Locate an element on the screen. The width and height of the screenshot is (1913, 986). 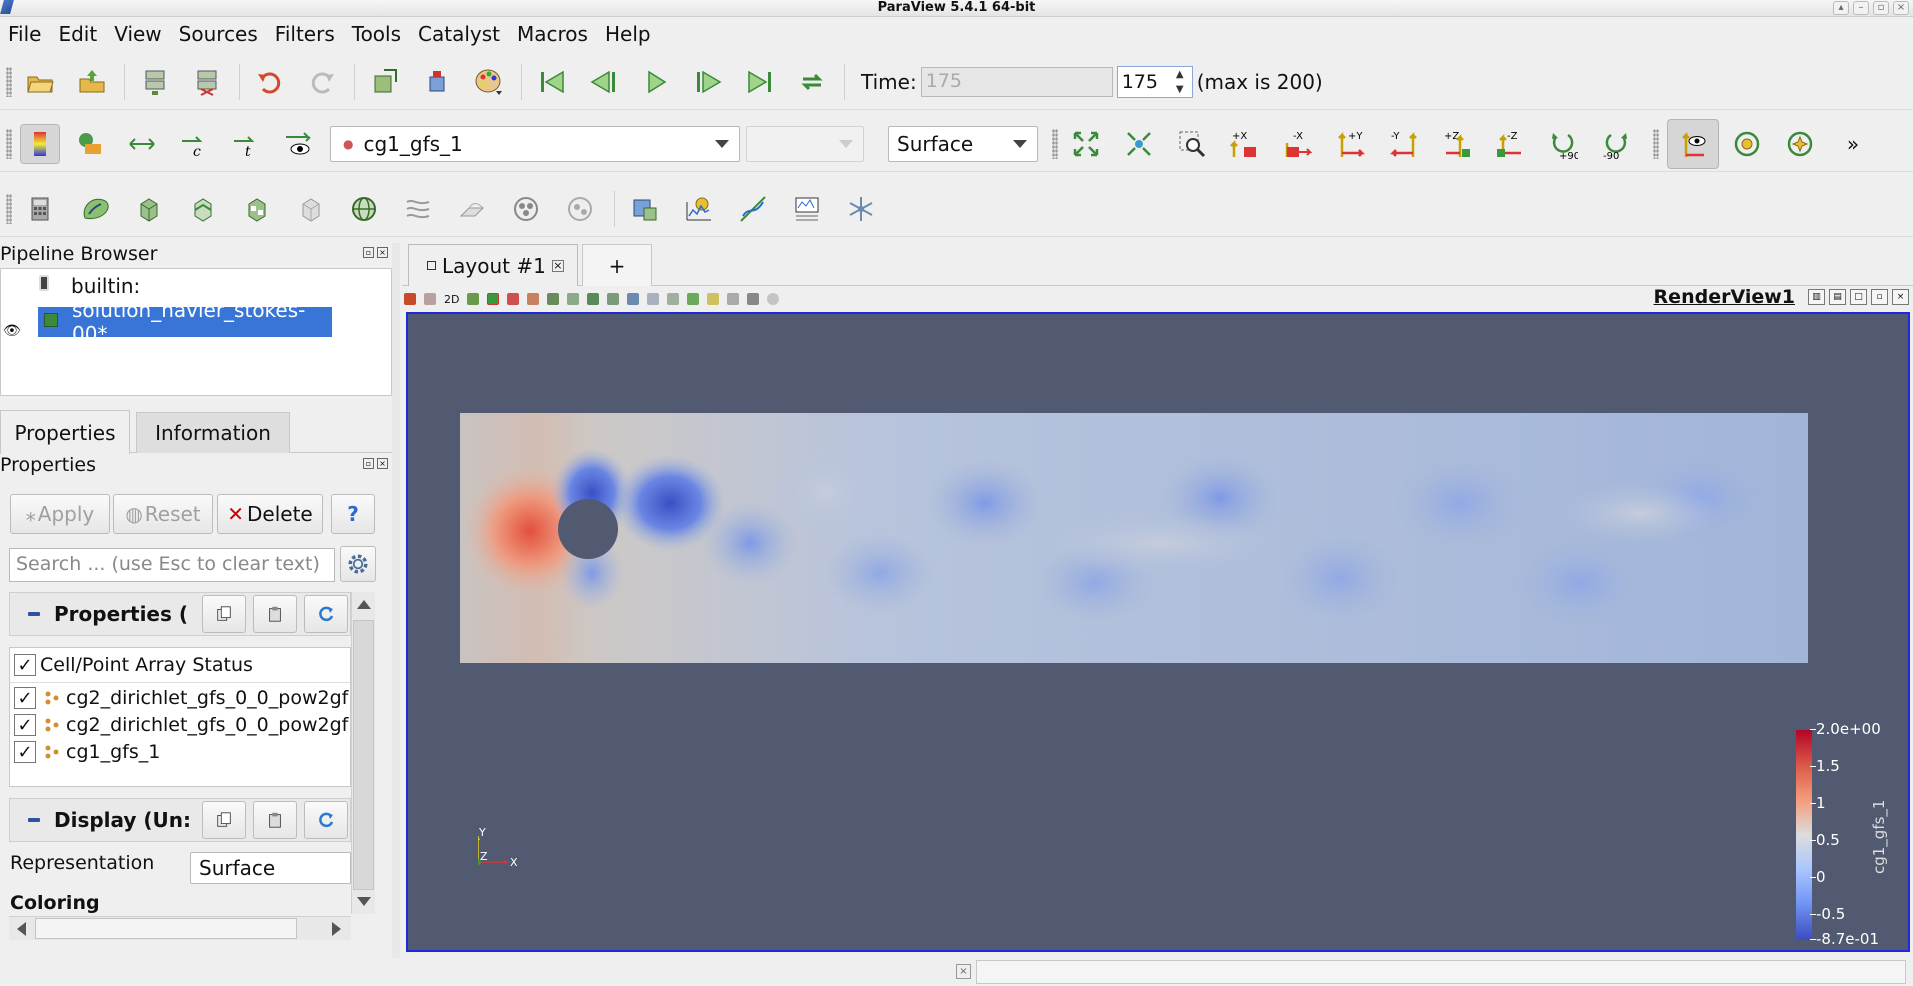
delete-button: ✕ Delete is located at coordinates (270, 514).